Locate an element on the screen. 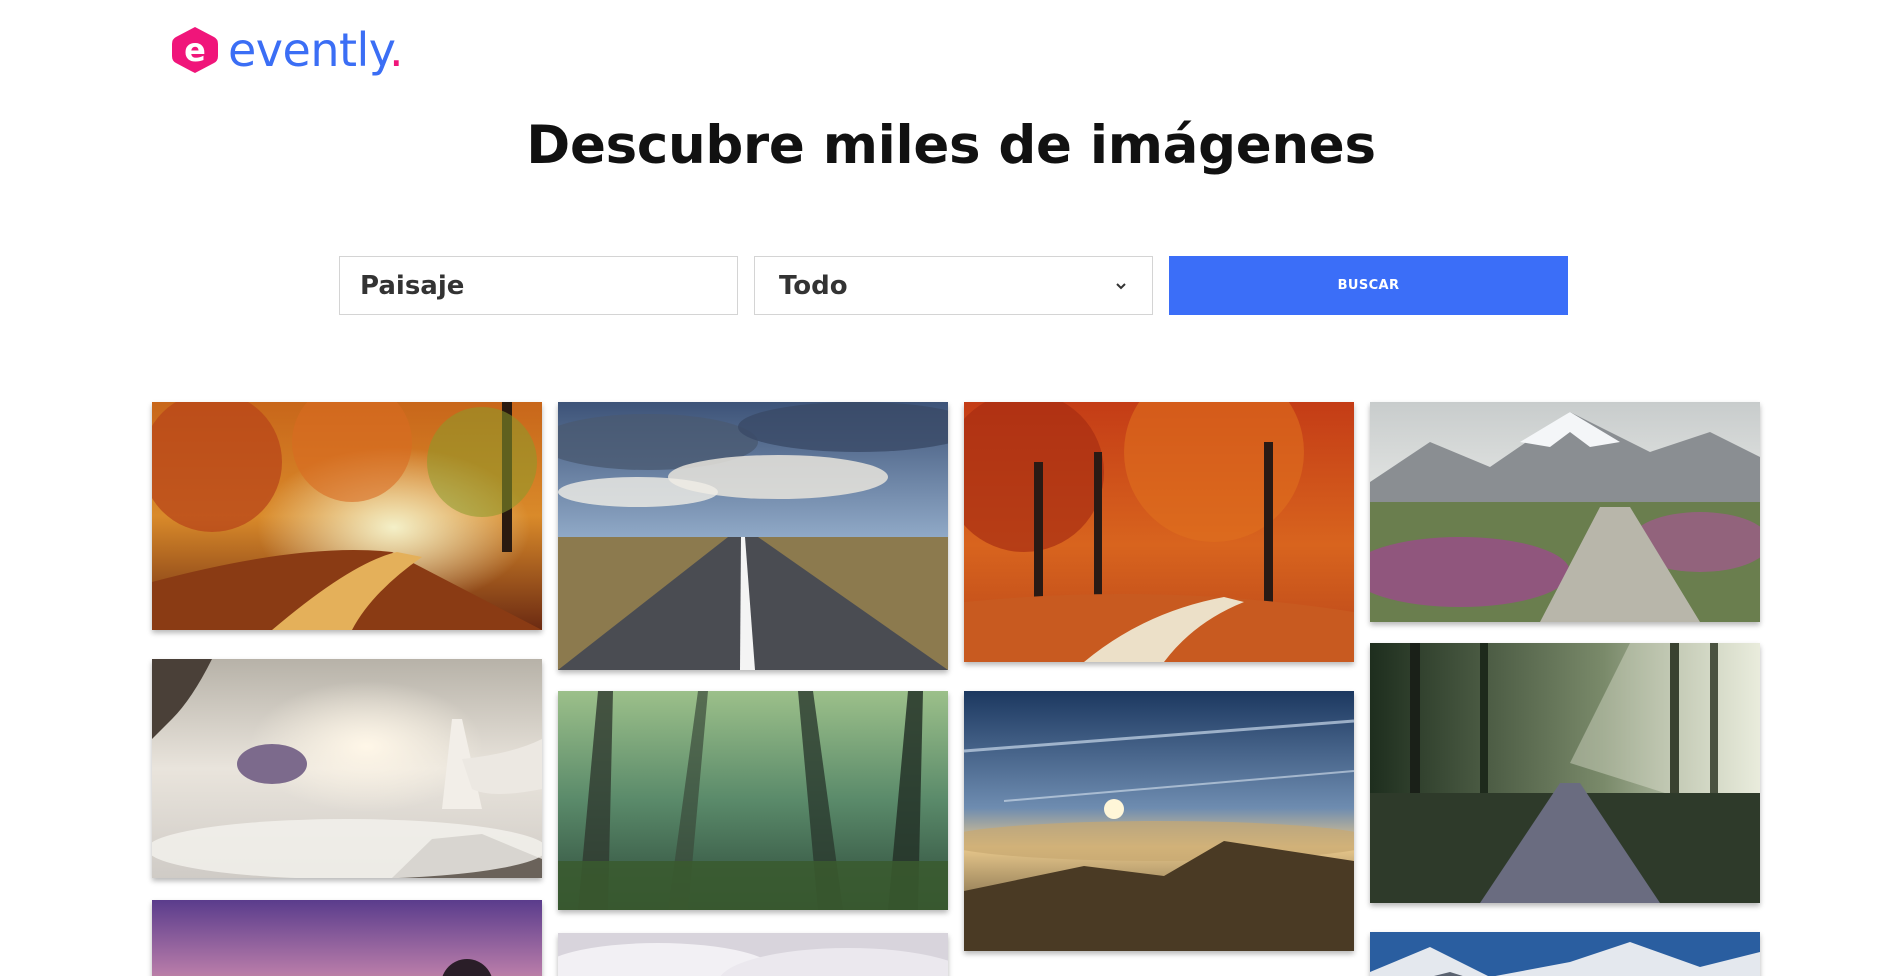 The height and width of the screenshot is (976, 1902). gallery-image-cliff-woman is located at coordinates (347, 768).